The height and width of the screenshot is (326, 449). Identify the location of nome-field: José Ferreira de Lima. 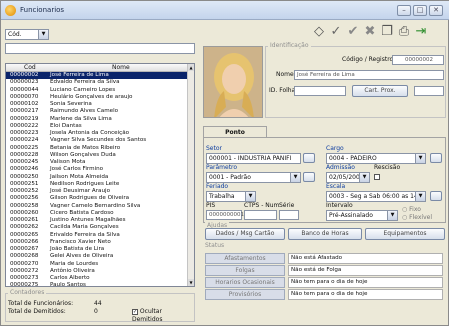
(369, 75).